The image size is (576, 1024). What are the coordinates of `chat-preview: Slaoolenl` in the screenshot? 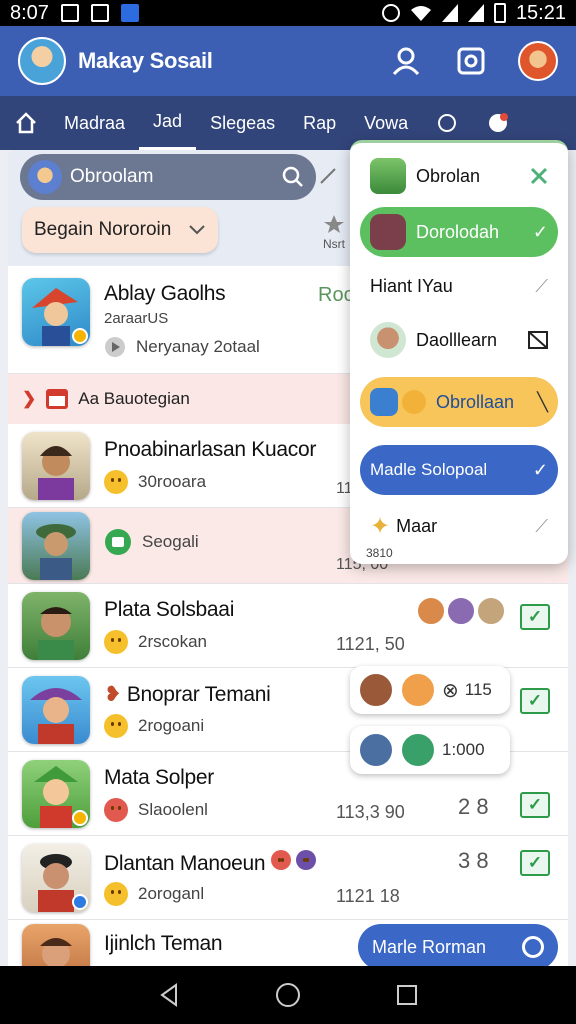 It's located at (156, 810).